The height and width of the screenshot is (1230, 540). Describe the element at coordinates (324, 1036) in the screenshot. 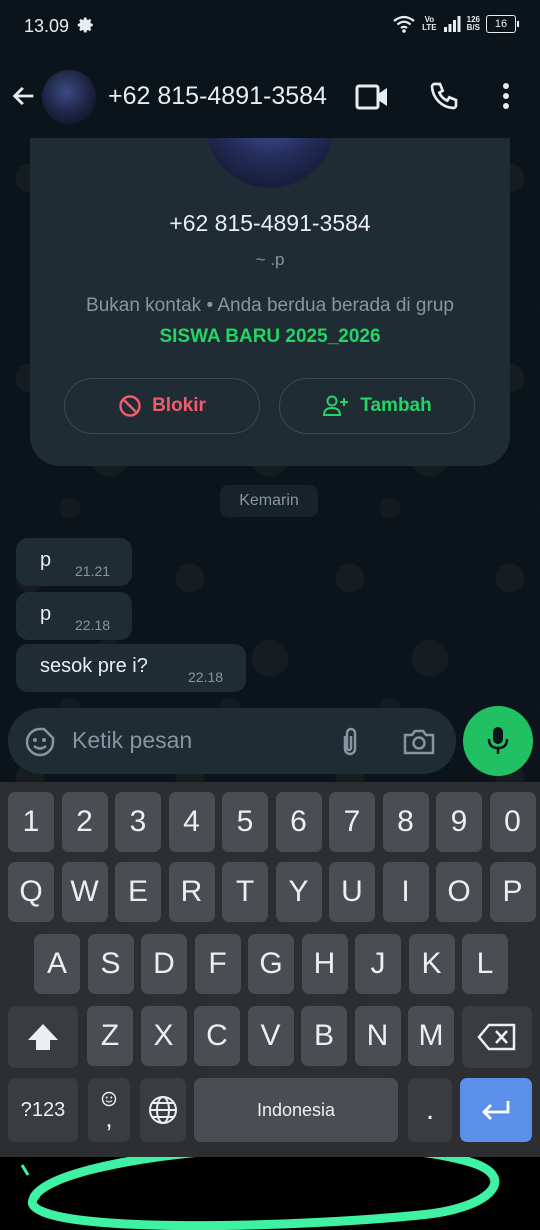

I see `letter-key: B` at that location.